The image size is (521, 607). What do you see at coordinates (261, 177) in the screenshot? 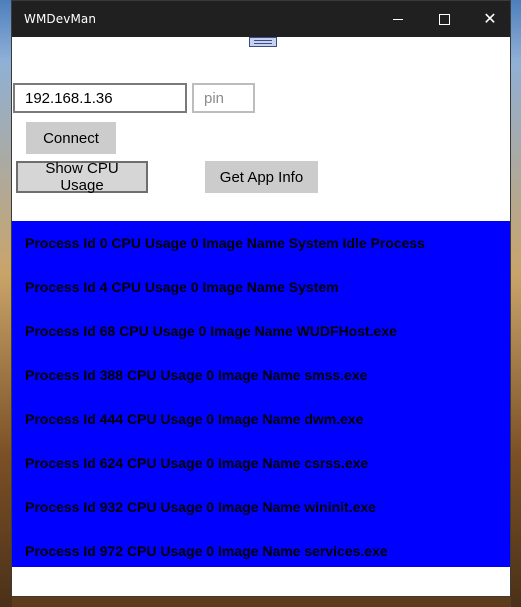
I see `get-app-info-button: Get App Info` at bounding box center [261, 177].